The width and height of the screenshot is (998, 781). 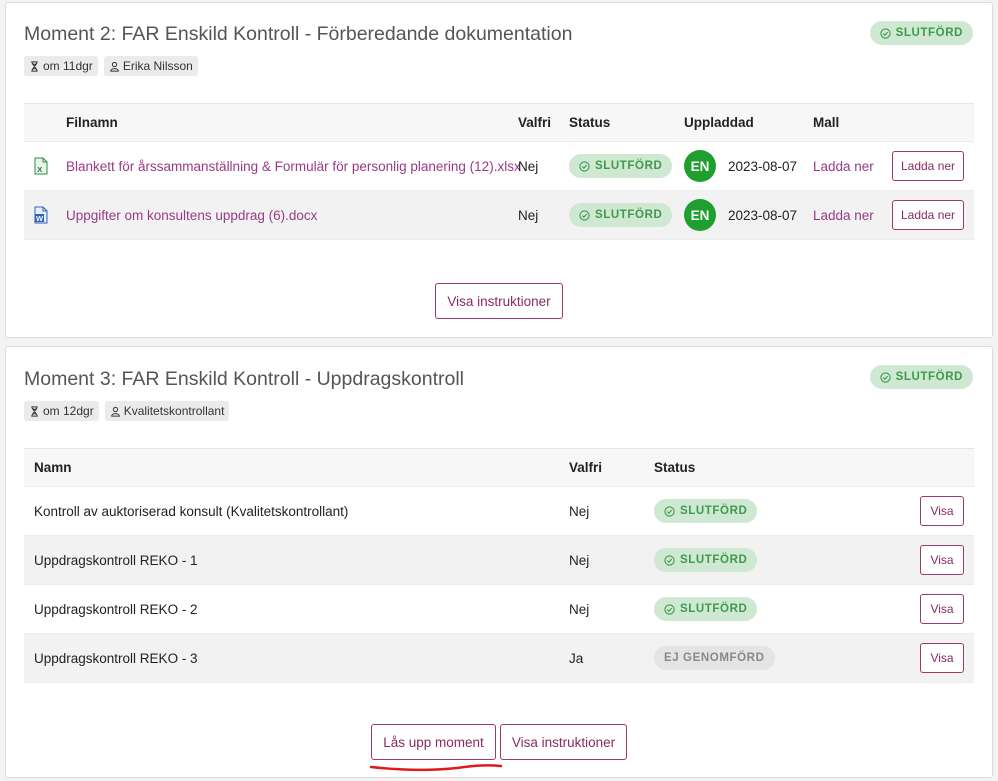 I want to click on deadline-label: om 12dgr, so click(x=68, y=411).